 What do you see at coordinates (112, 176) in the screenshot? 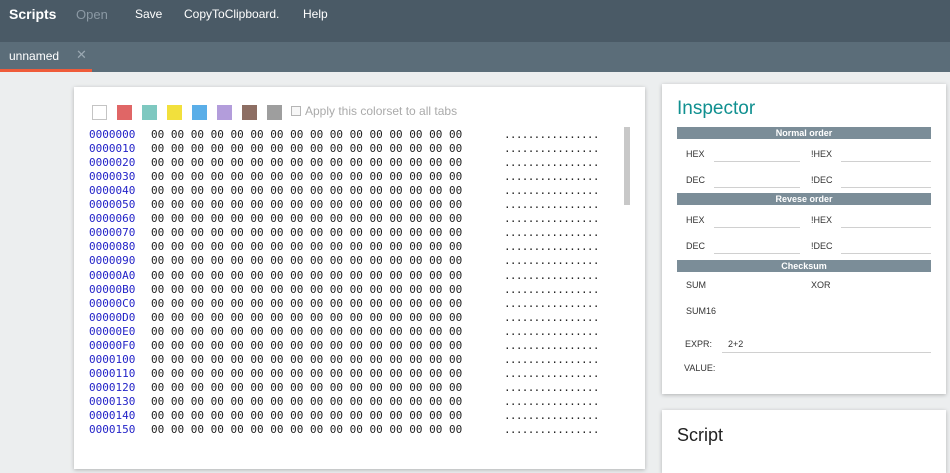
I see `hex-address: 0000030` at bounding box center [112, 176].